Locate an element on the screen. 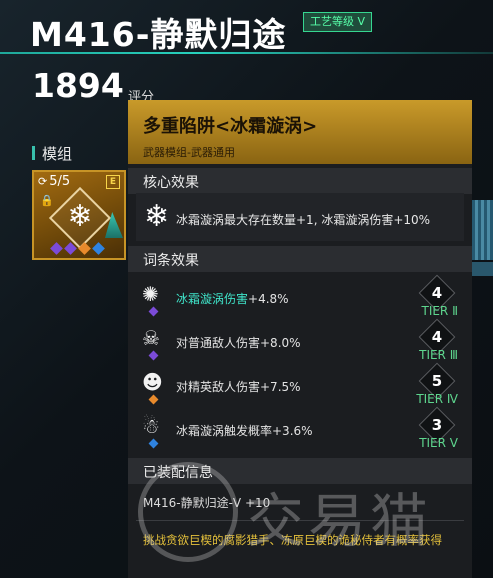  module-count-value: 5/5 is located at coordinates (60, 181).